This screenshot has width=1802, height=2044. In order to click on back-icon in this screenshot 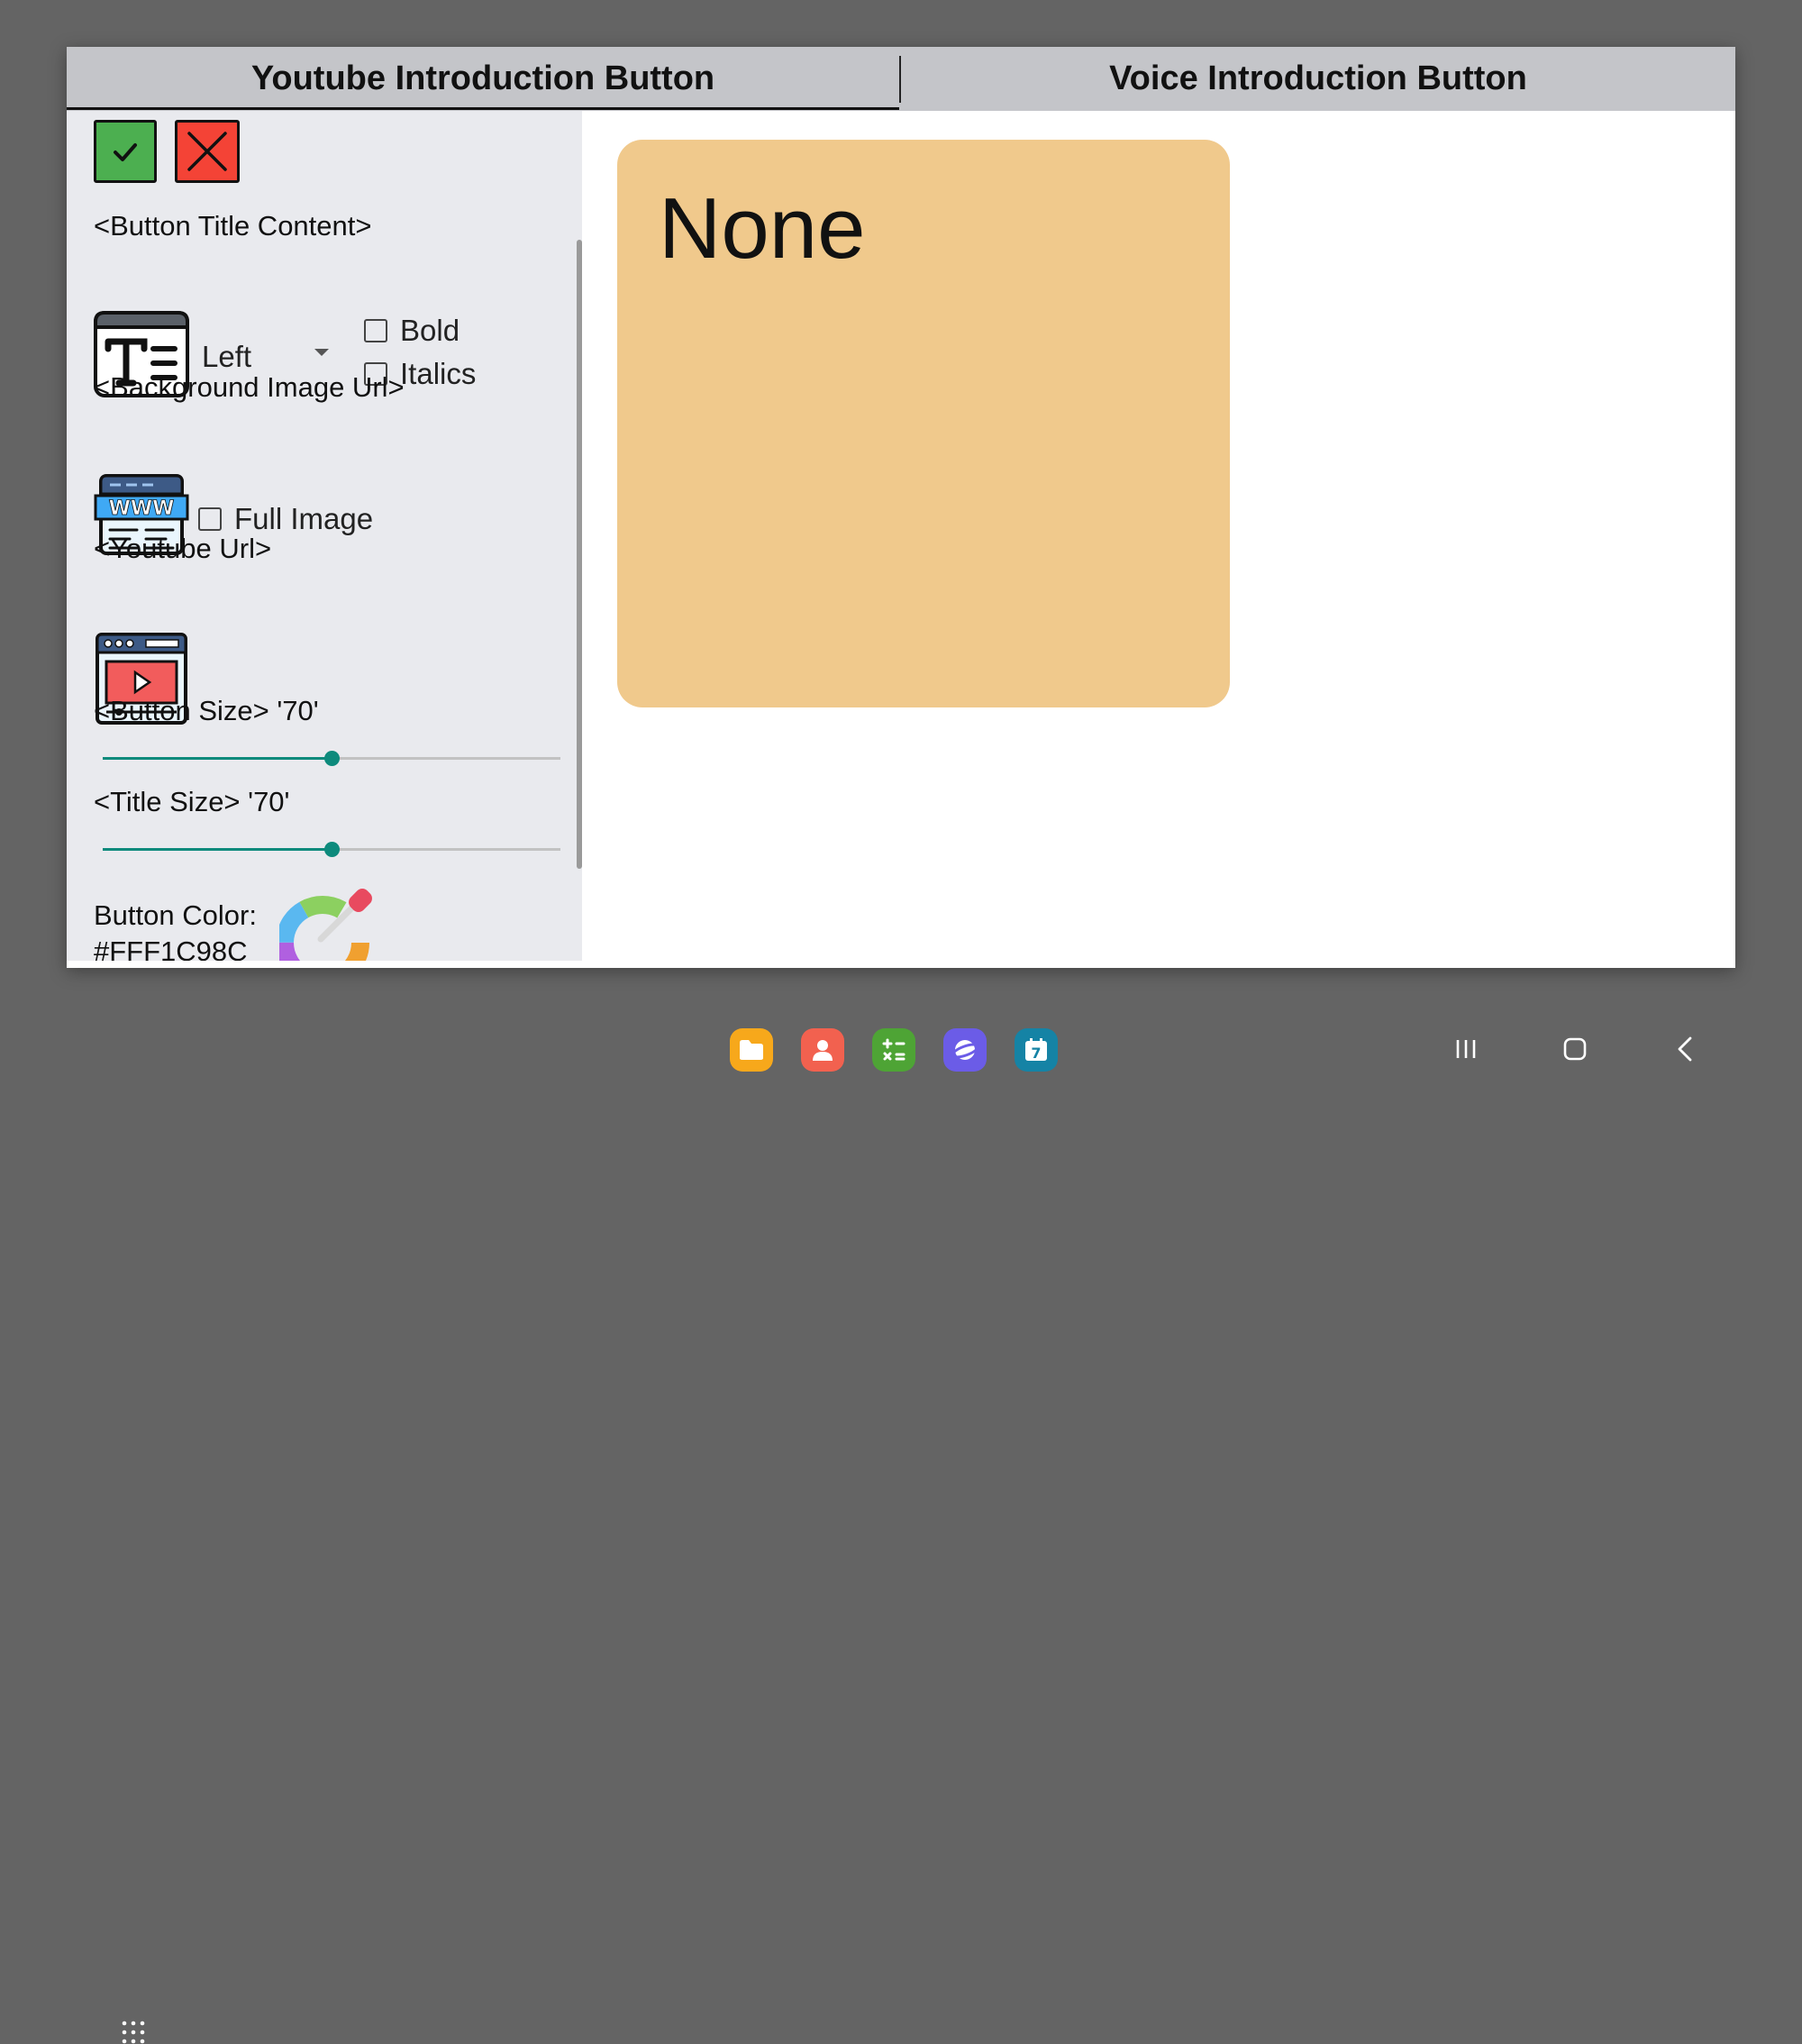, I will do `click(1685, 1049)`.